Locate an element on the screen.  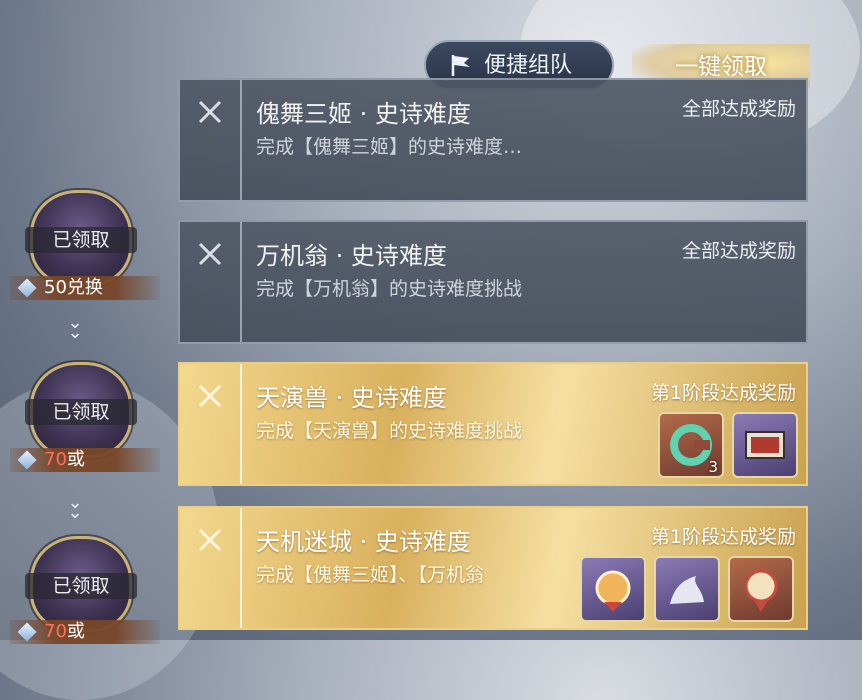
task-card: 傀舞三姬 · 史诗难度 完成【傀舞三姬】的史诗难度… 全部达成奖励 is located at coordinates (493, 140).